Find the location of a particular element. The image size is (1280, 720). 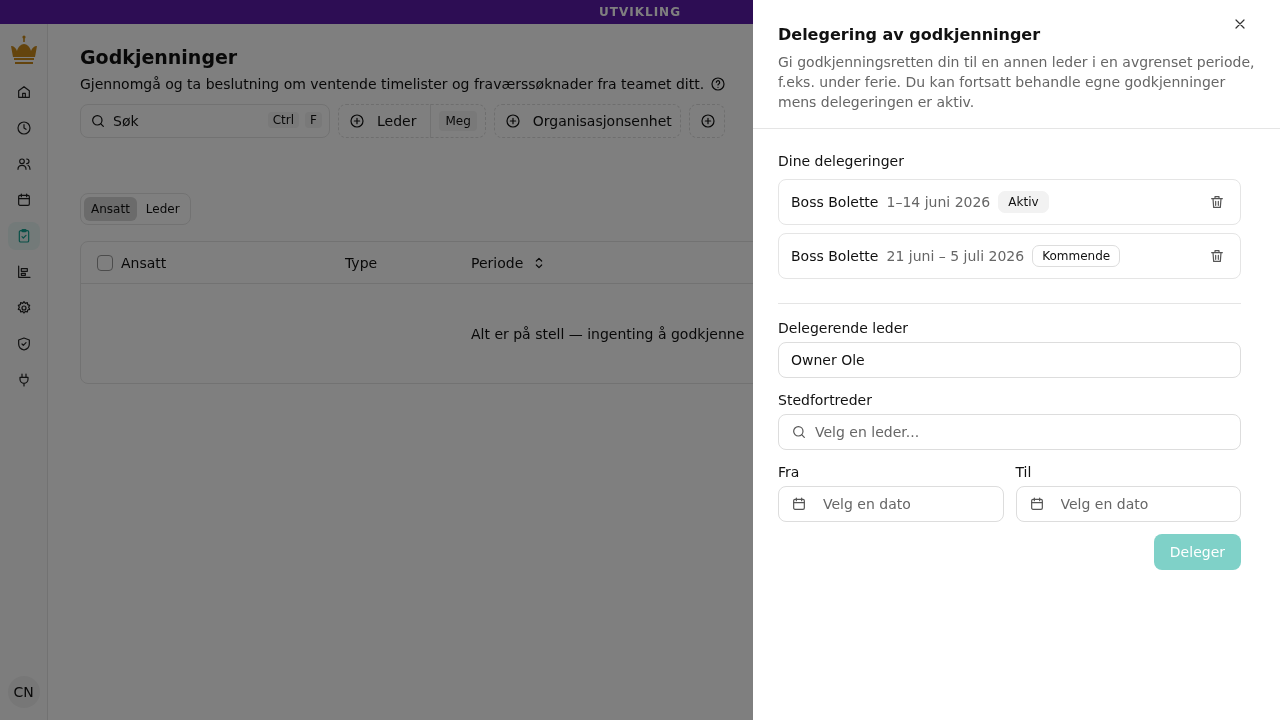

settings-icon is located at coordinates (23, 308).